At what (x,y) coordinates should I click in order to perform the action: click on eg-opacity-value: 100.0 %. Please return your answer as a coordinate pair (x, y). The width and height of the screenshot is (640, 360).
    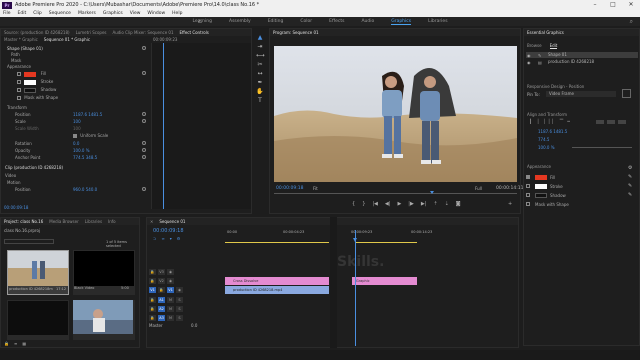
    Looking at the image, I should click on (546, 147).